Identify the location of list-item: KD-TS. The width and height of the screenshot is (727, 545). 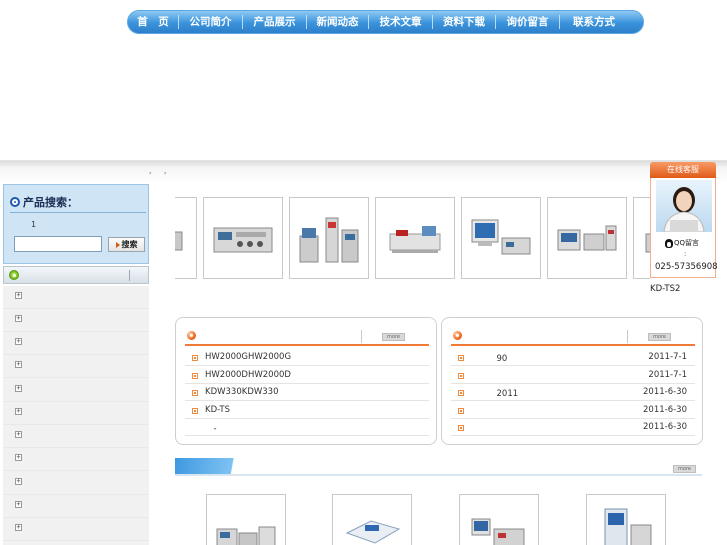
(307, 410).